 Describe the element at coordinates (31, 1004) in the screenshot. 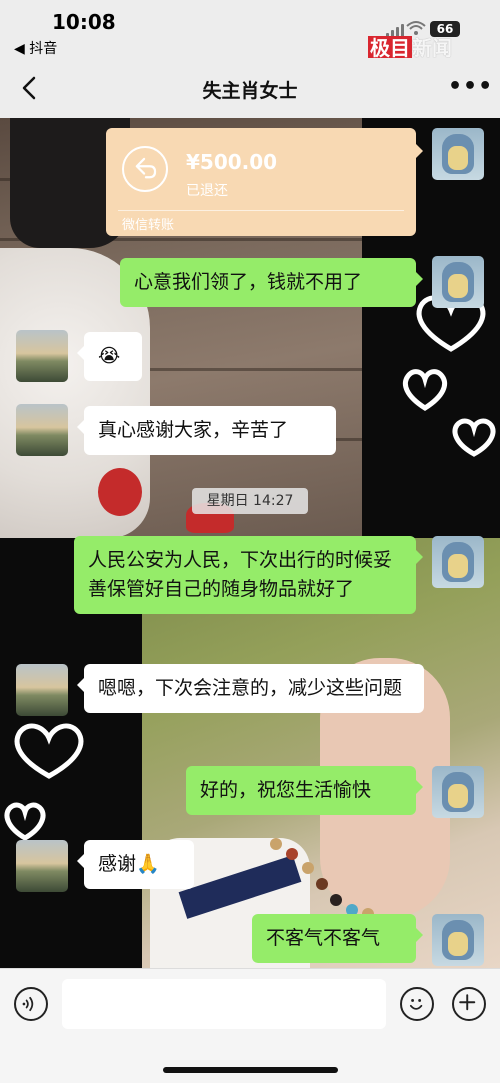

I see `voice-icon` at that location.